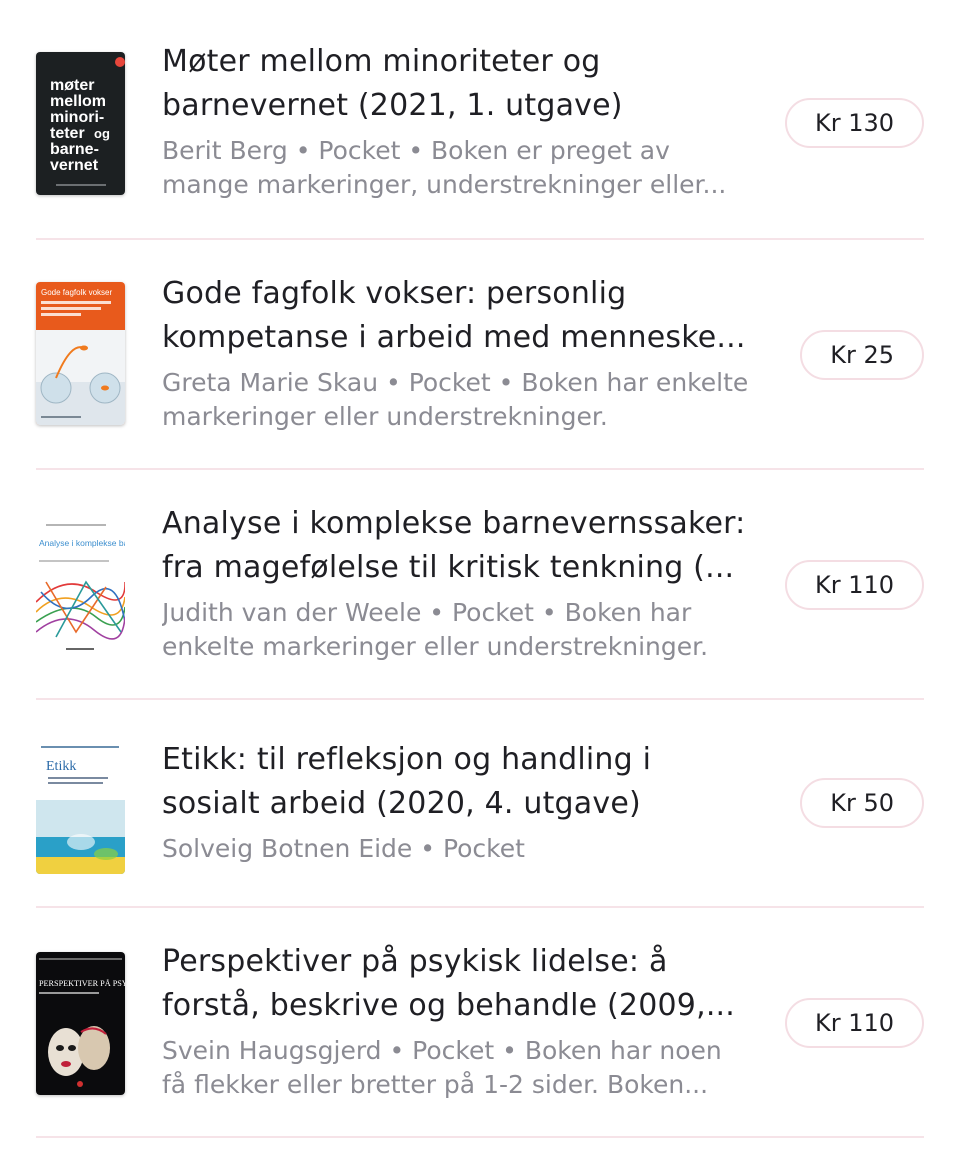 The width and height of the screenshot is (960, 1152). I want to click on cover-text: møter, so click(72, 85).